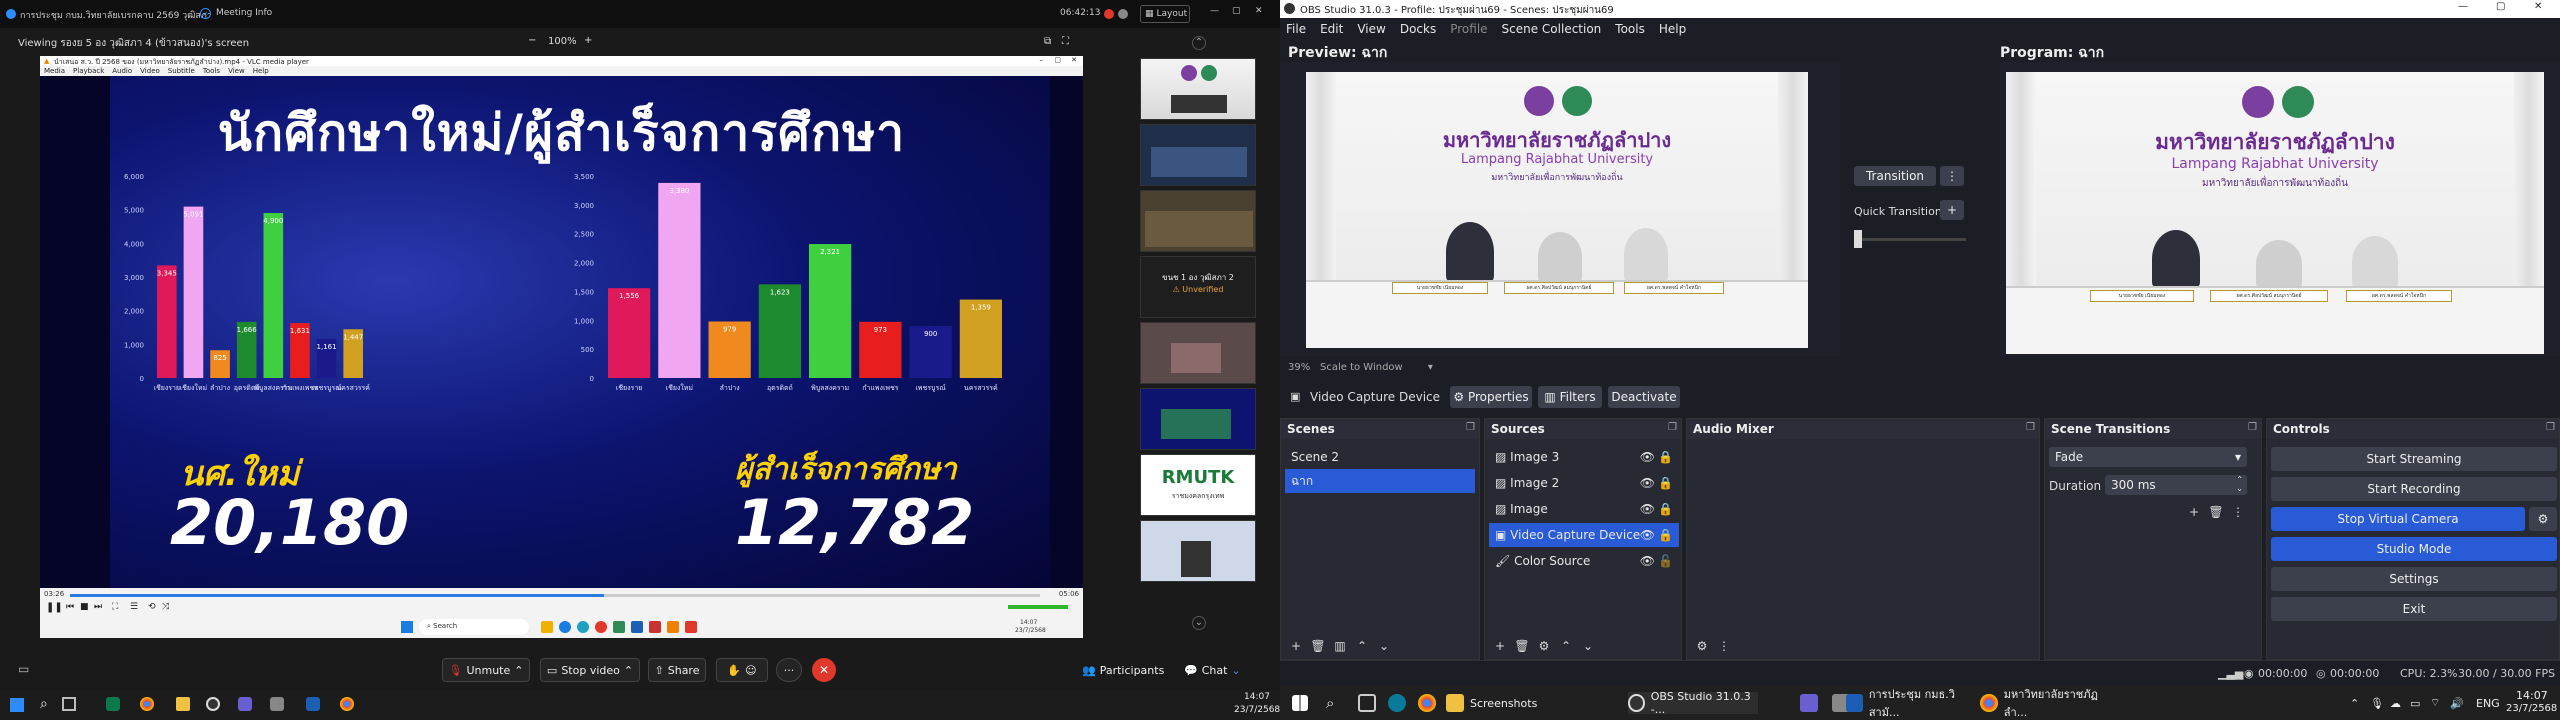  What do you see at coordinates (1644, 397) in the screenshot?
I see `deactivate-button: Deactivate` at bounding box center [1644, 397].